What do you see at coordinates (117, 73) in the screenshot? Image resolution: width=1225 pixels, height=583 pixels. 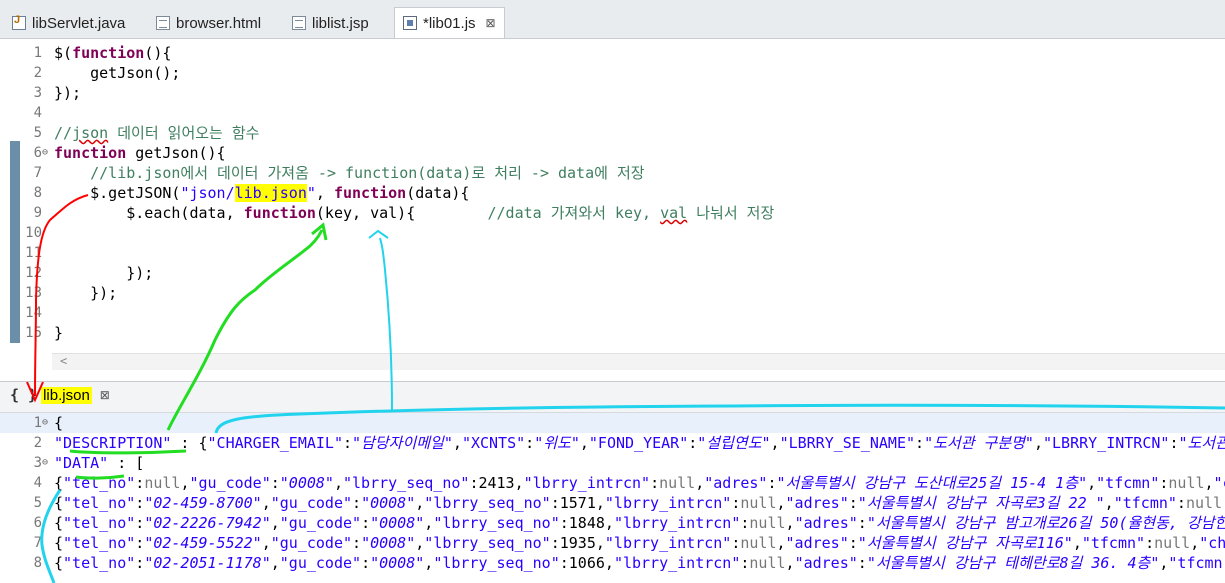 I see `code-text: getJson();` at bounding box center [117, 73].